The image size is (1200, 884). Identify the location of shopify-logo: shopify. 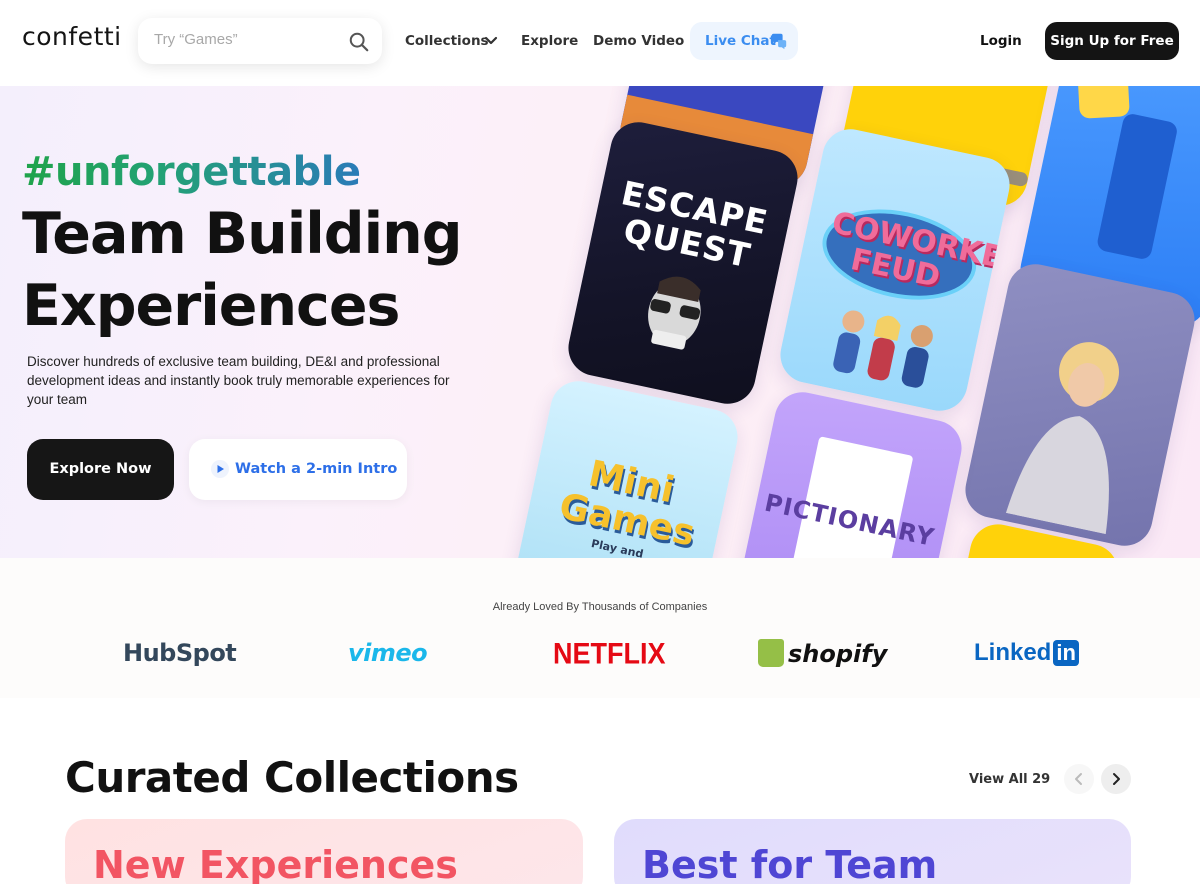
(822, 656).